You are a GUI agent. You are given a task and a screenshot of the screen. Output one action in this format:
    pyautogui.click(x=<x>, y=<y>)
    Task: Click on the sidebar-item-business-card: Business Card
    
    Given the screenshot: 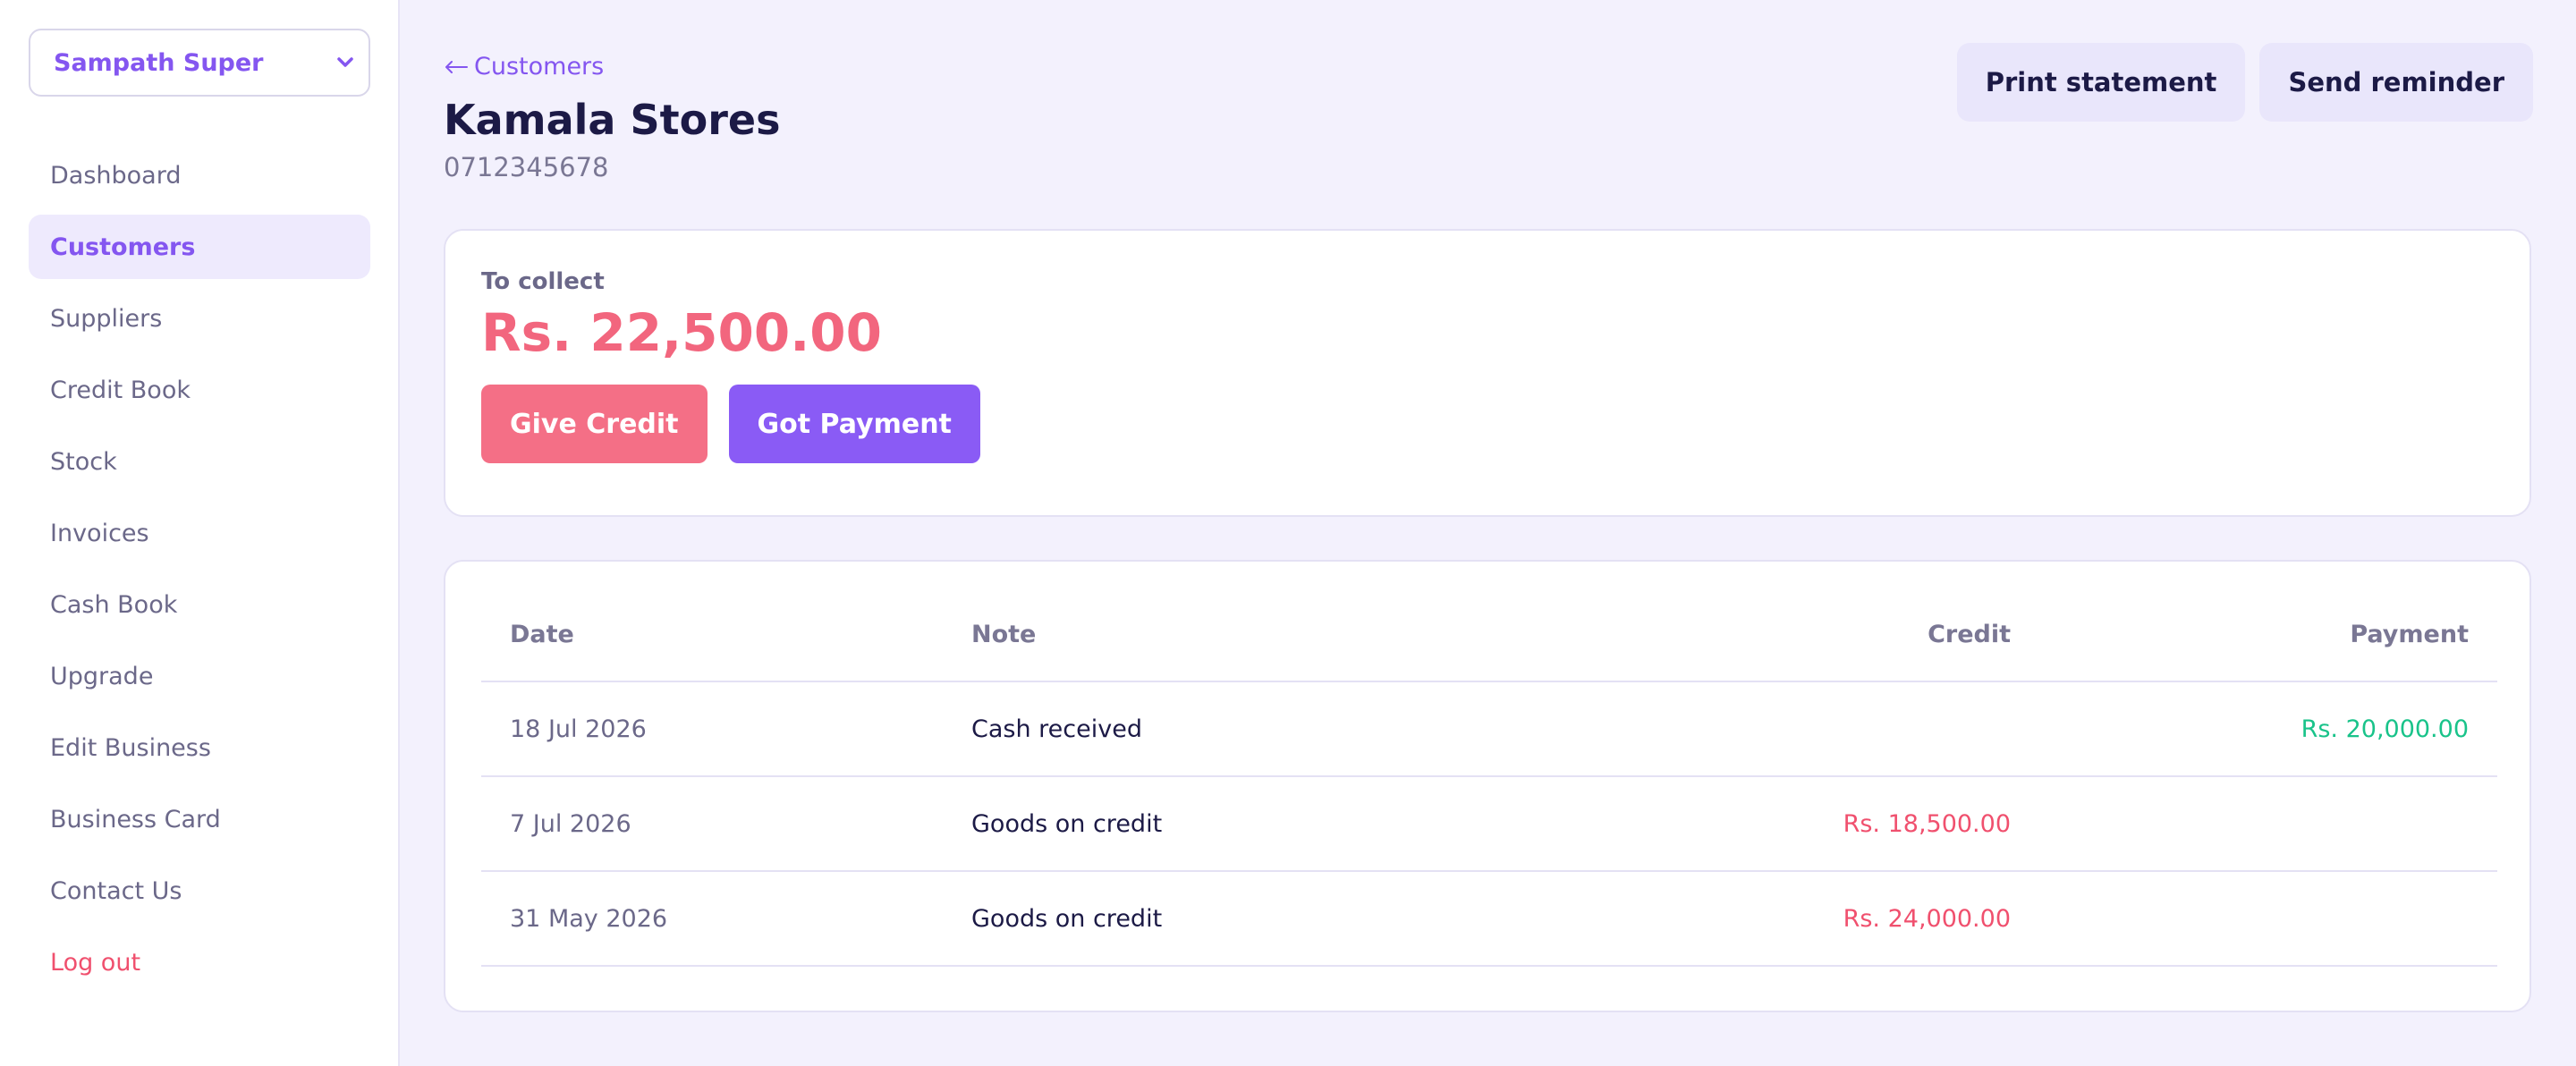 What is the action you would take?
    pyautogui.click(x=199, y=819)
    